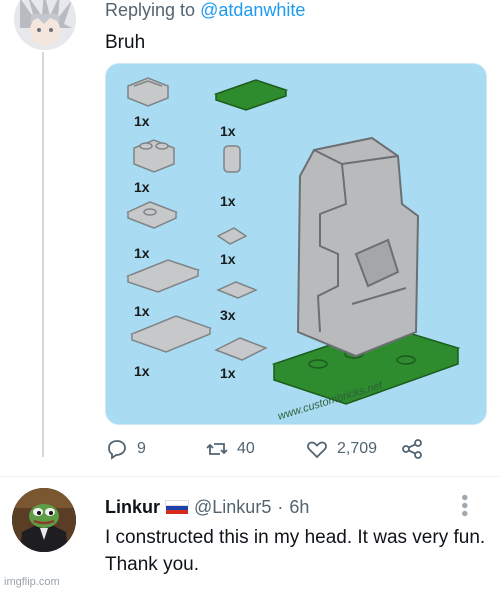  What do you see at coordinates (250, 476) in the screenshot?
I see `tweet-divider` at bounding box center [250, 476].